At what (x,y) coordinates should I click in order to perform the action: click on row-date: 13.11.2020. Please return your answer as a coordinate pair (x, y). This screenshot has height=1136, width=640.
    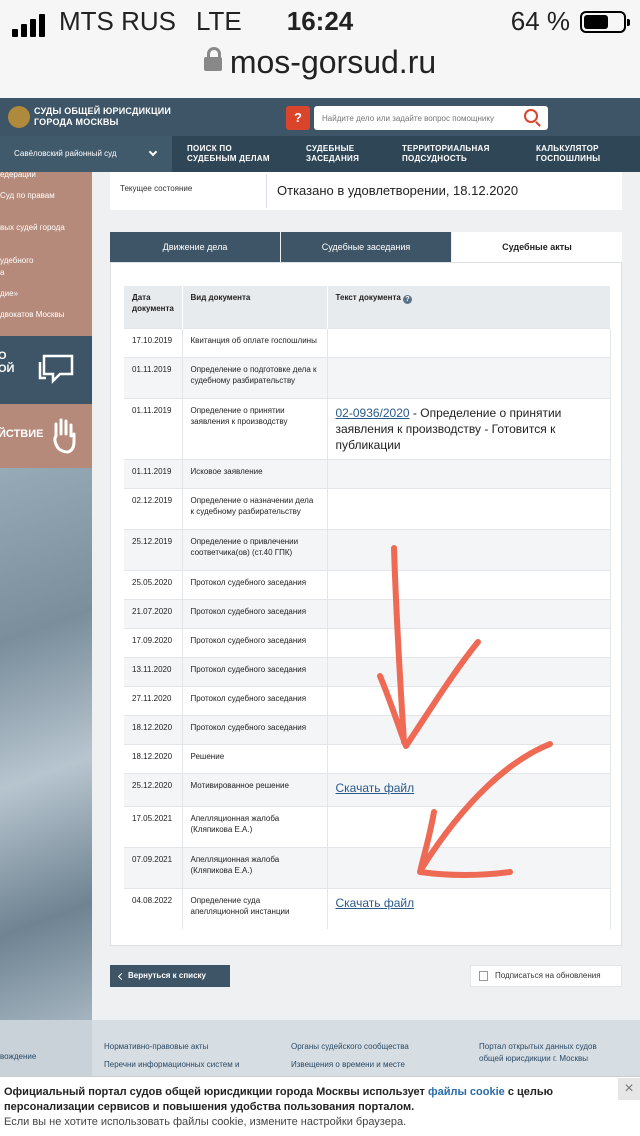
    Looking at the image, I should click on (153, 671).